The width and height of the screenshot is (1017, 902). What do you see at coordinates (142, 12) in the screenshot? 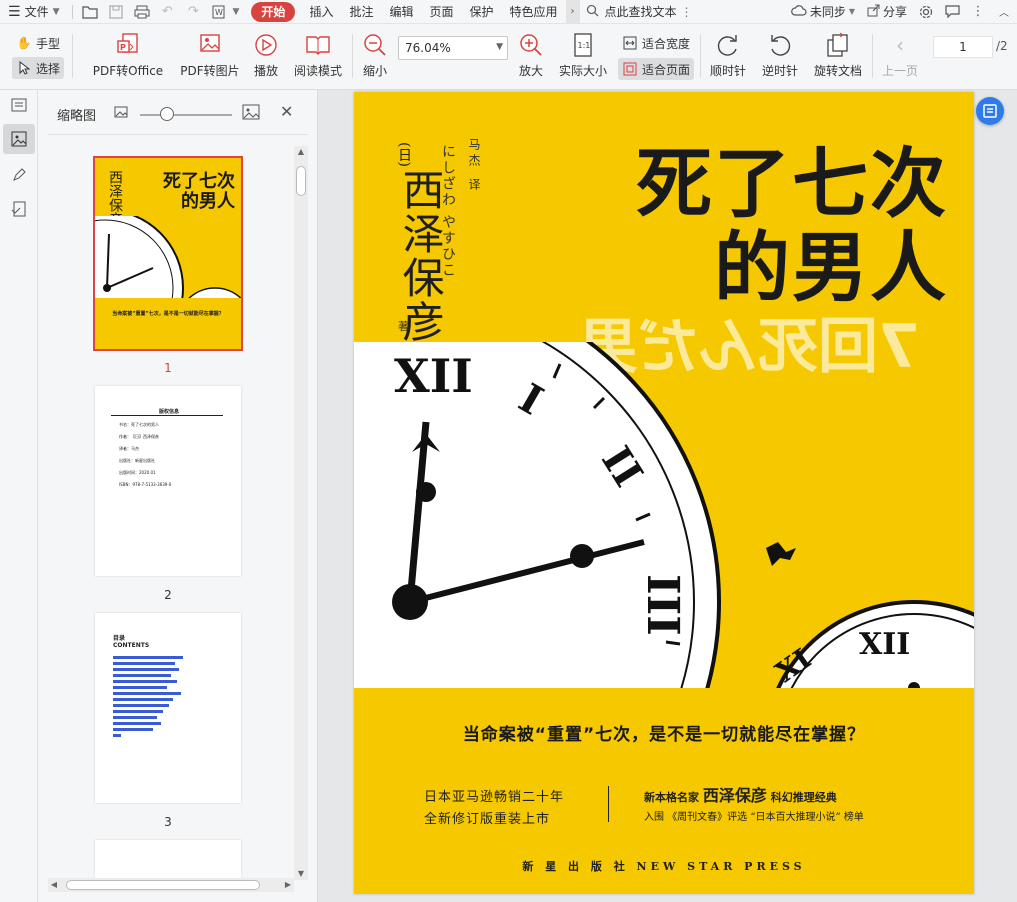
I see `print-icon` at bounding box center [142, 12].